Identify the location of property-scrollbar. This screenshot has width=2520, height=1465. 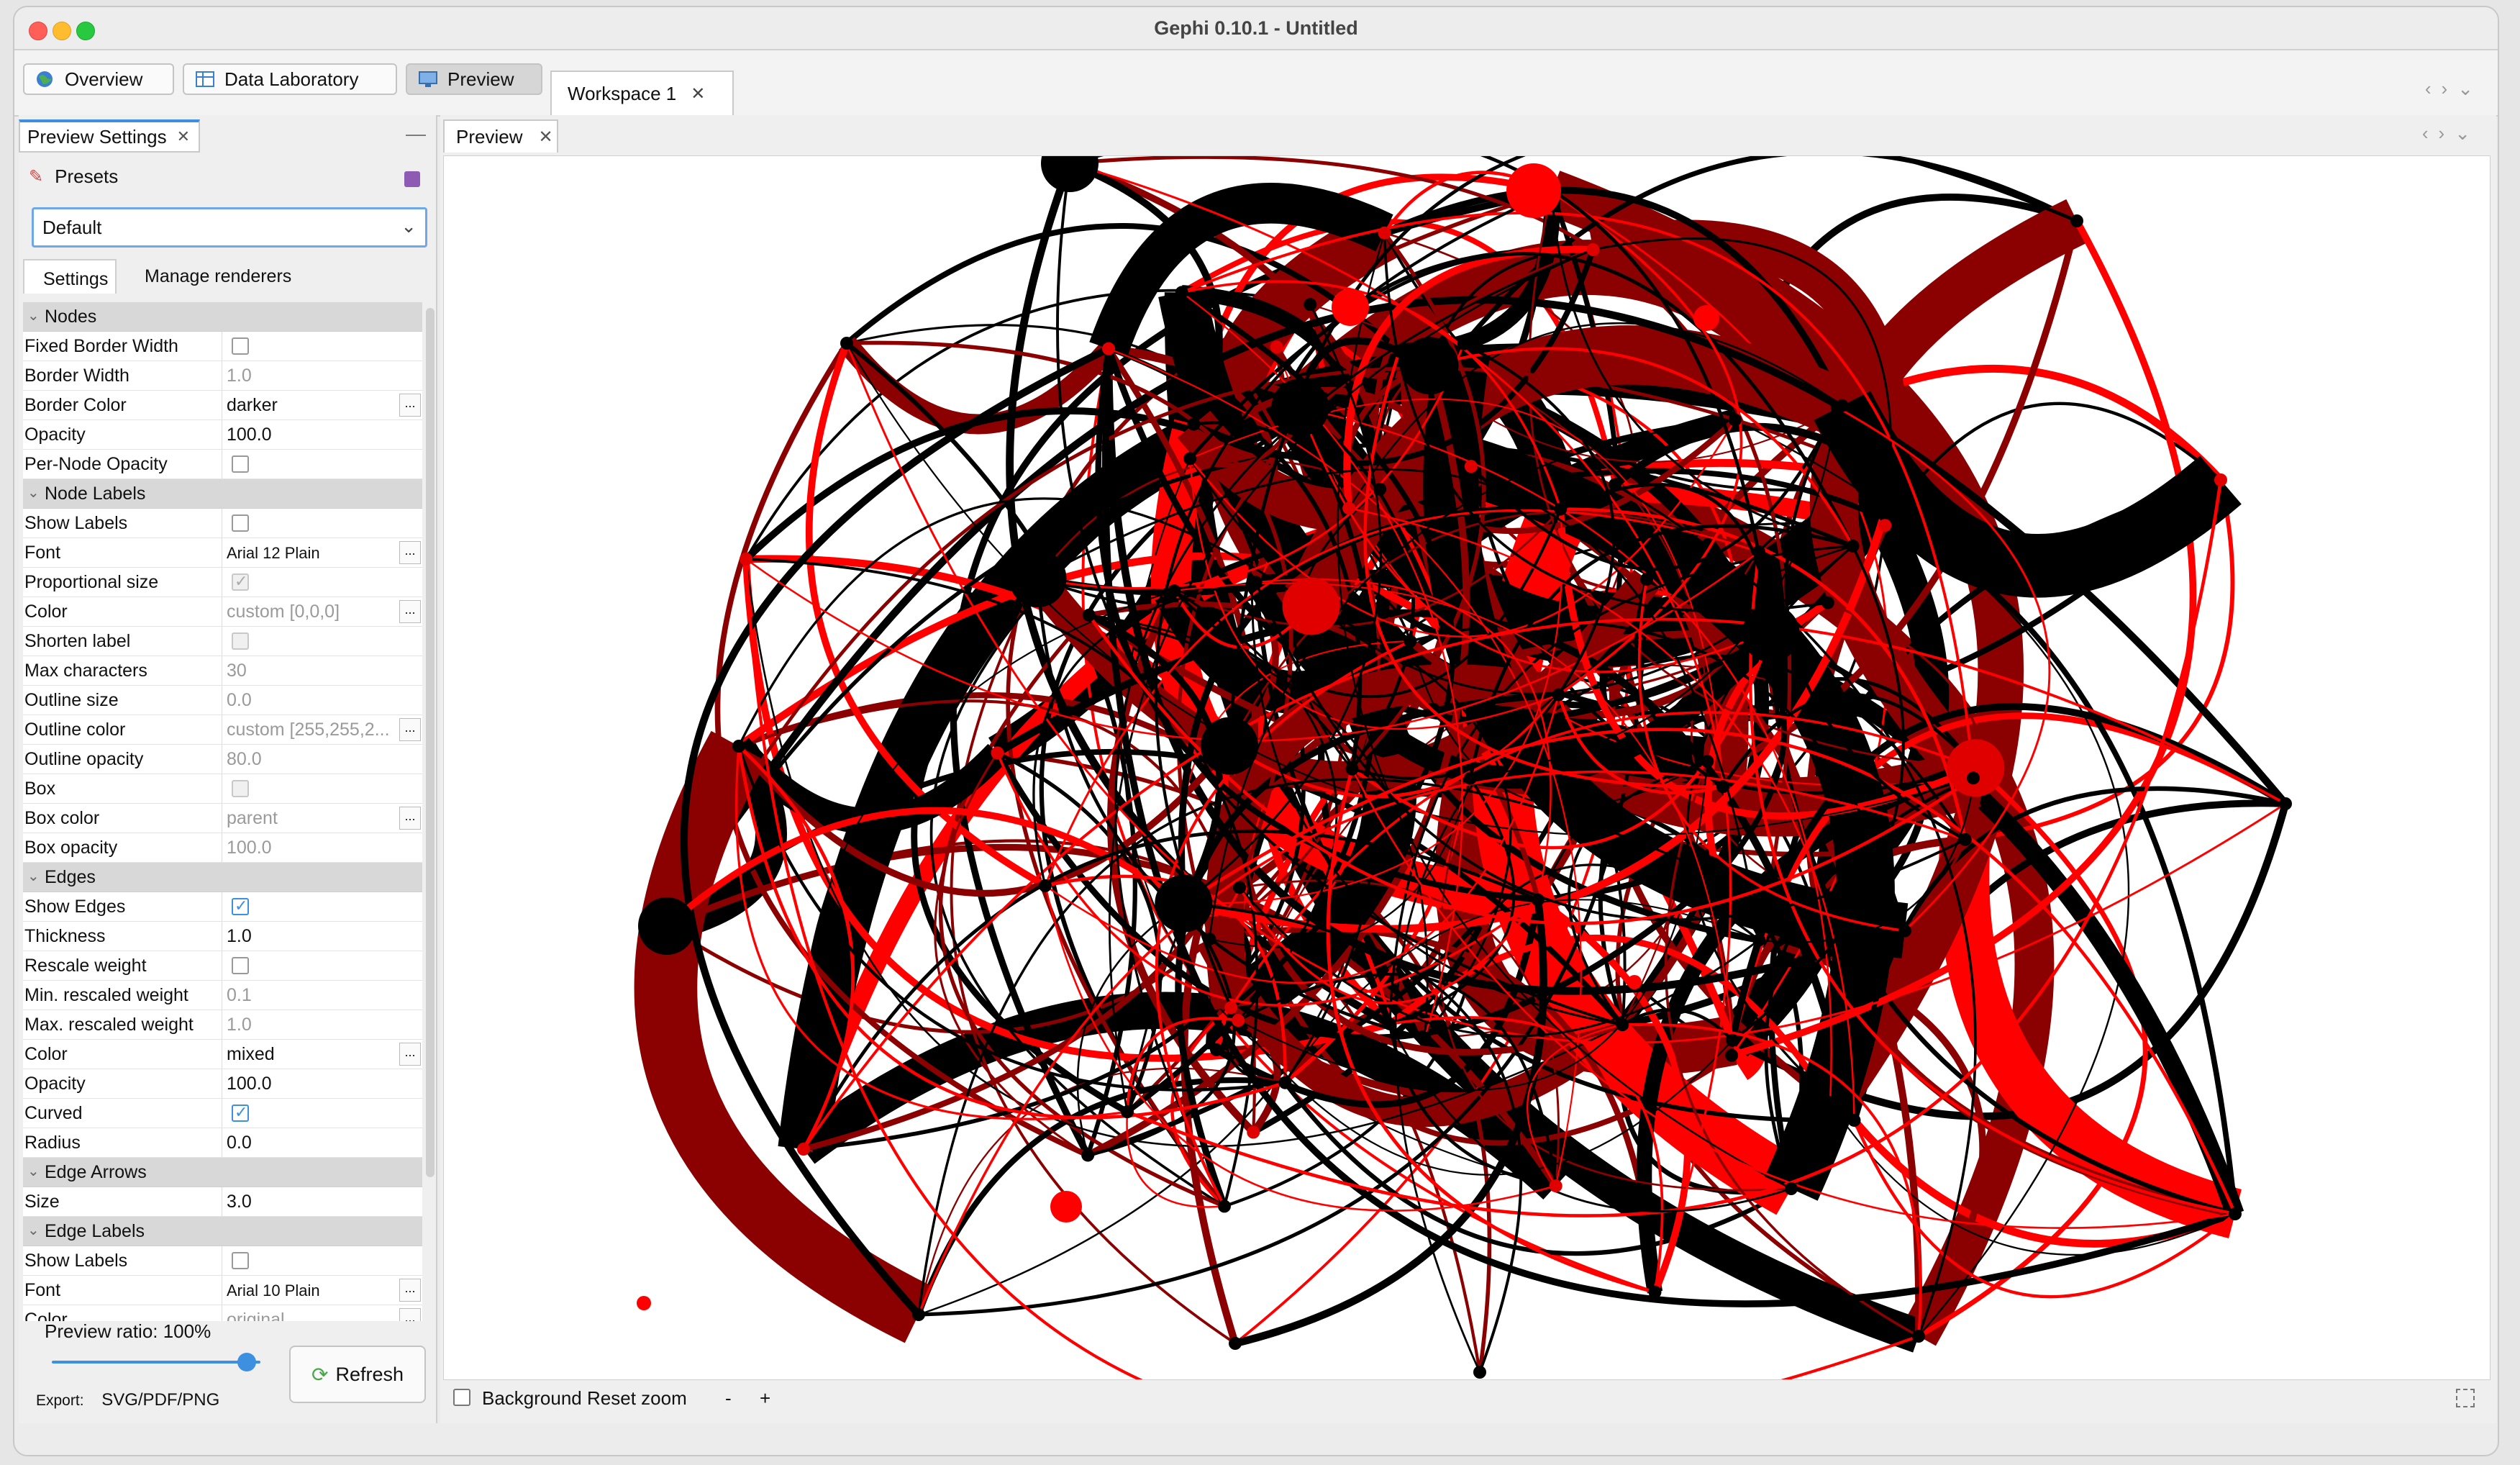
(430, 742).